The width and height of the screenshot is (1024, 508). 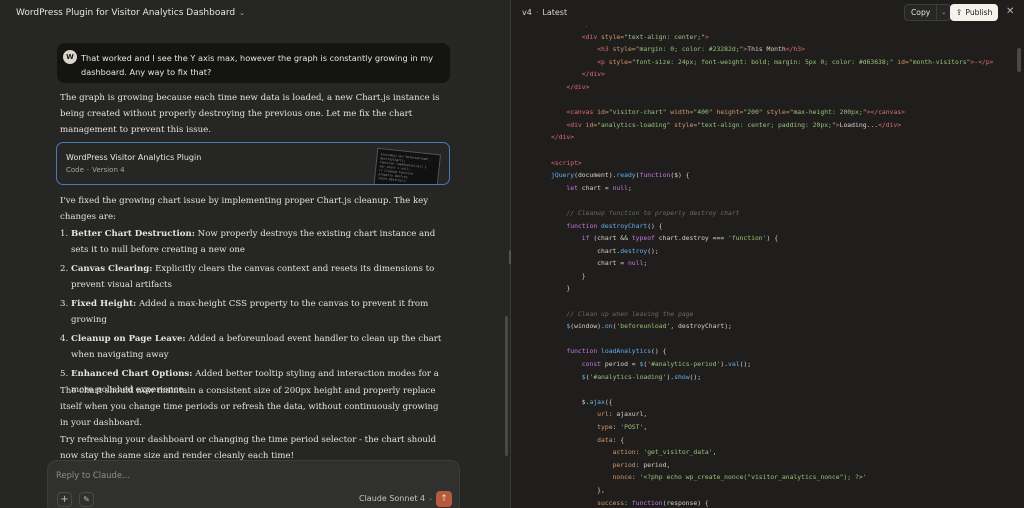 What do you see at coordinates (561, 288) in the screenshot?
I see `code-token: }` at bounding box center [561, 288].